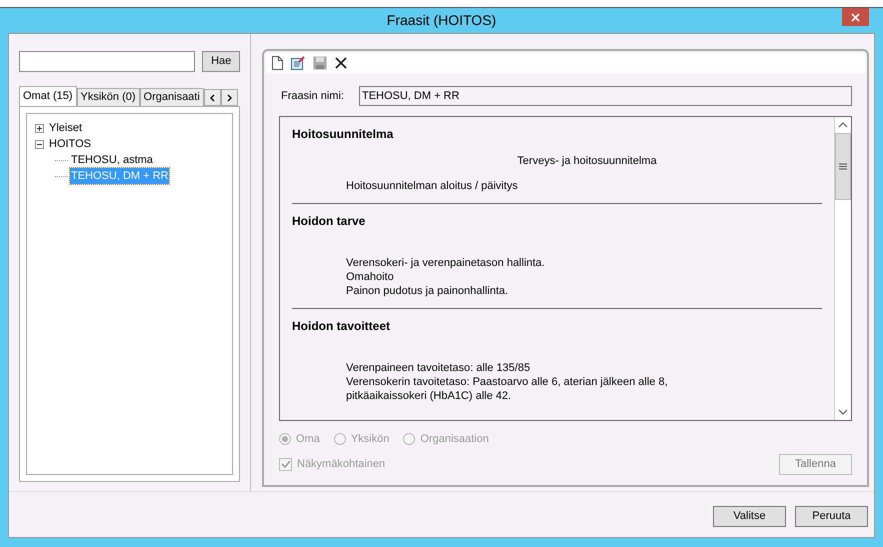 The height and width of the screenshot is (547, 883). Describe the element at coordinates (107, 61) in the screenshot. I see `search-field` at that location.